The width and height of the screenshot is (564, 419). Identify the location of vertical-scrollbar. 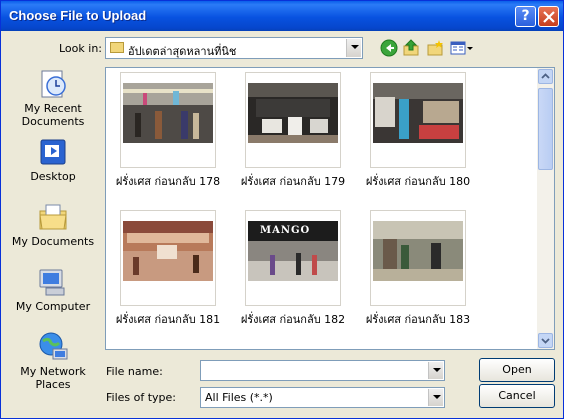
(545, 208).